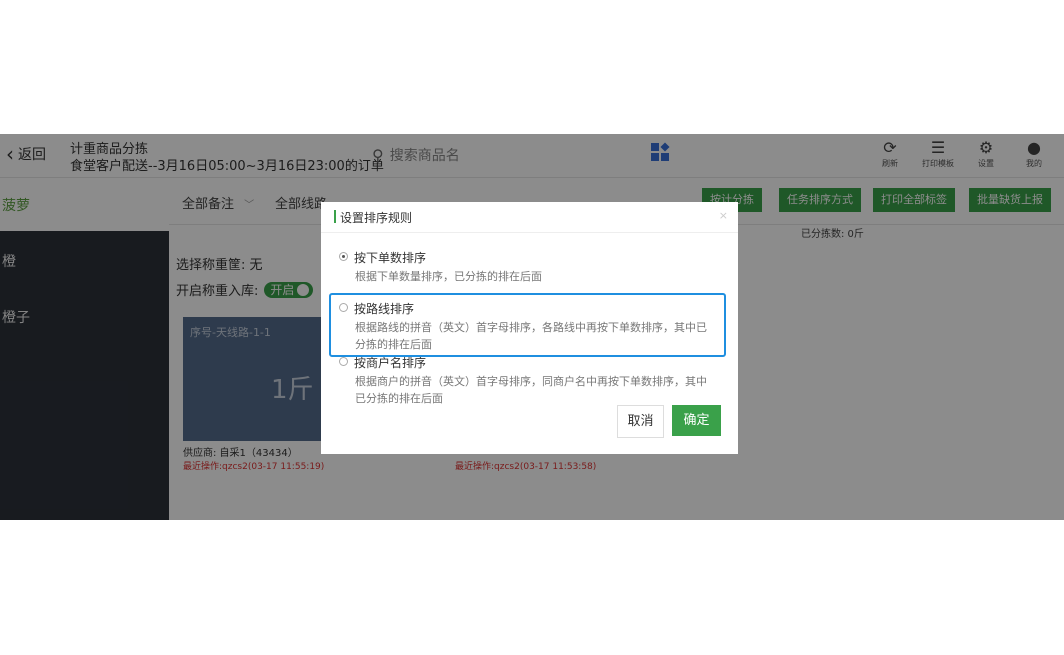 The image size is (1064, 655). I want to click on highlight-box, so click(527, 325).